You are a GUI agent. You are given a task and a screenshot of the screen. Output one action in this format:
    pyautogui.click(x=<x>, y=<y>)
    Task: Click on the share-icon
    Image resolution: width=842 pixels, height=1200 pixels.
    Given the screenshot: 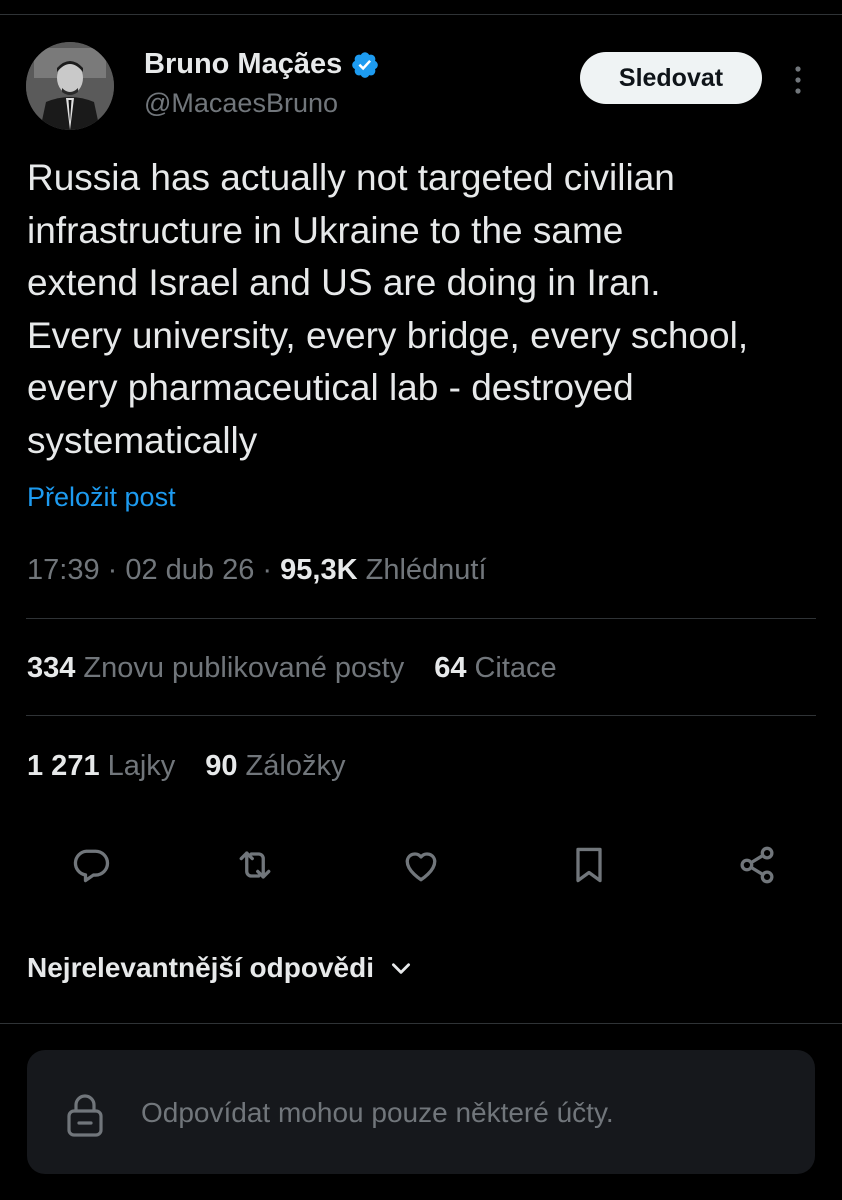 What is the action you would take?
    pyautogui.click(x=757, y=865)
    